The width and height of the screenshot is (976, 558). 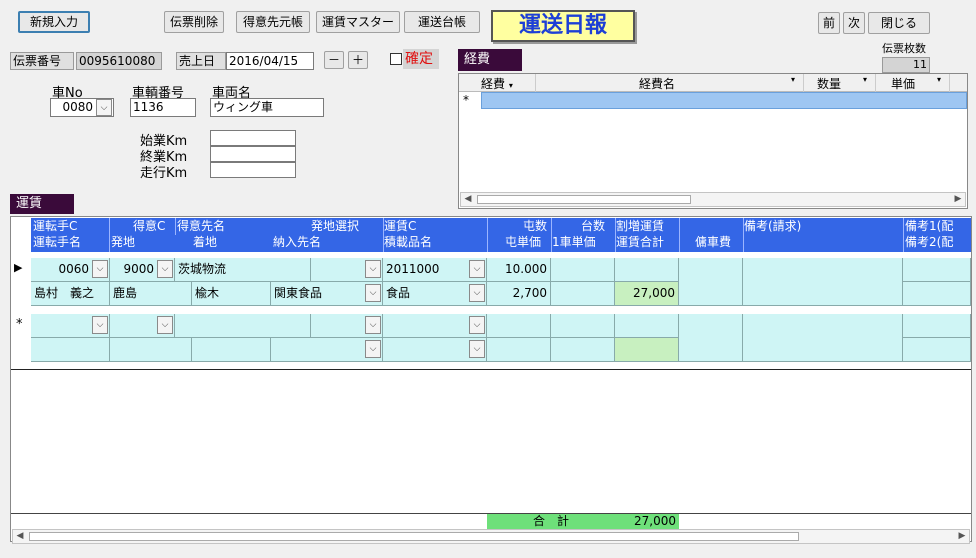 What do you see at coordinates (334, 60) in the screenshot?
I see `date-minus-button: －` at bounding box center [334, 60].